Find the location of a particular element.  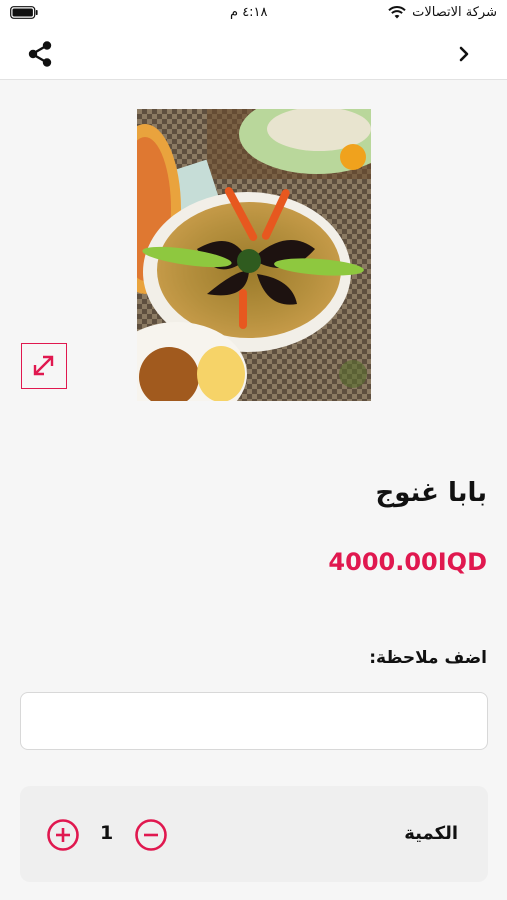

share-icon is located at coordinates (40, 54).